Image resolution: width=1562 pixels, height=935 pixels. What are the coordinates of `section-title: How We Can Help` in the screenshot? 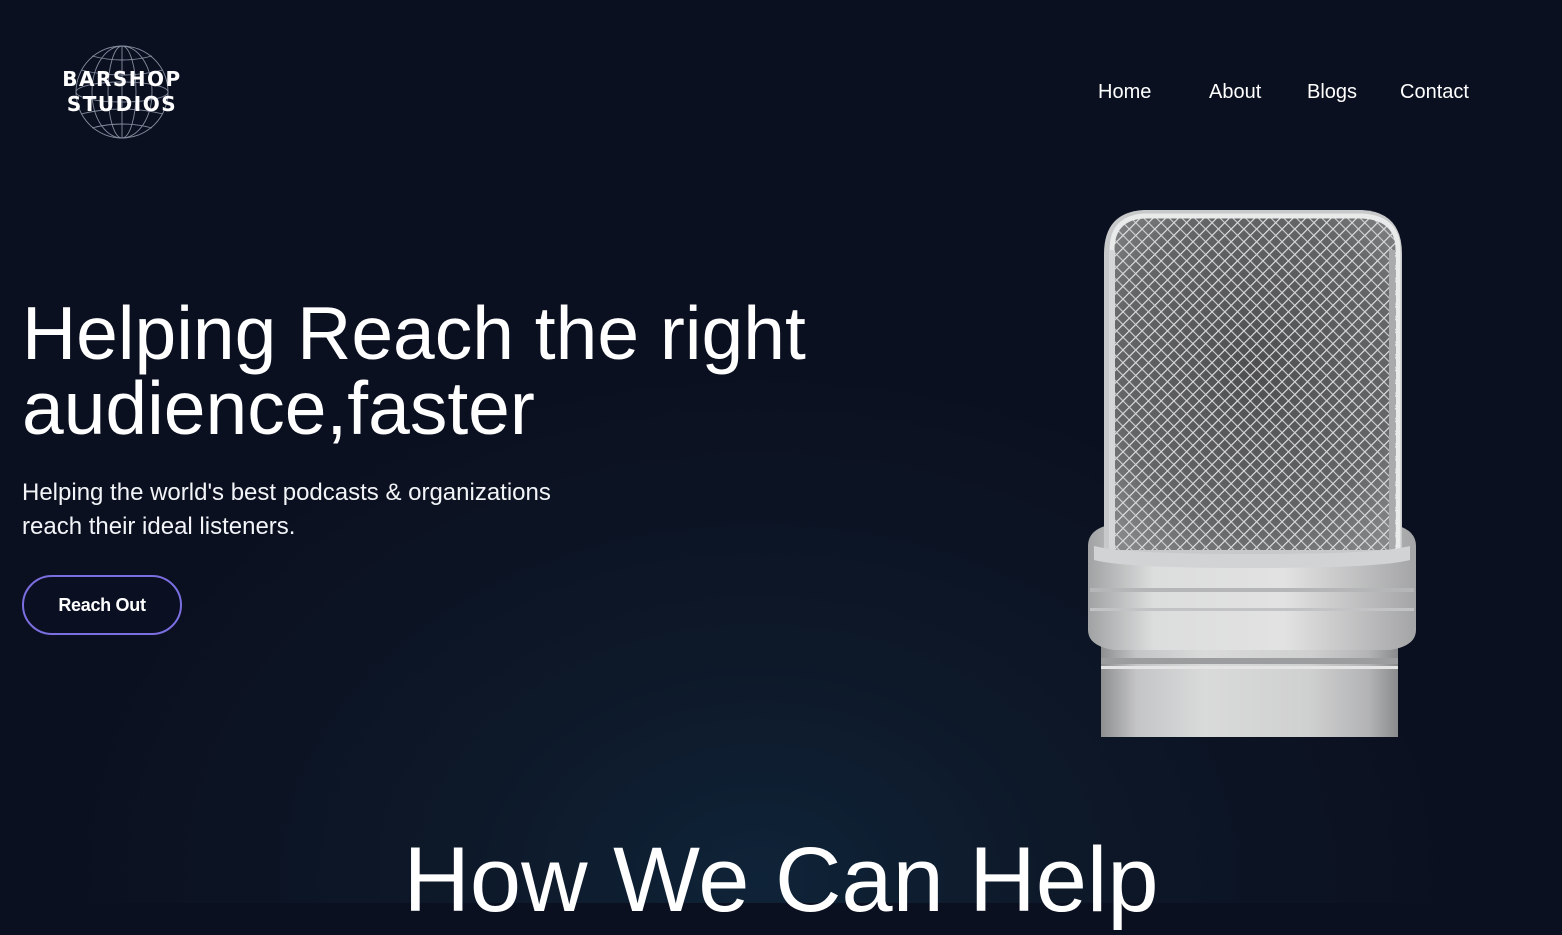 It's located at (781, 880).